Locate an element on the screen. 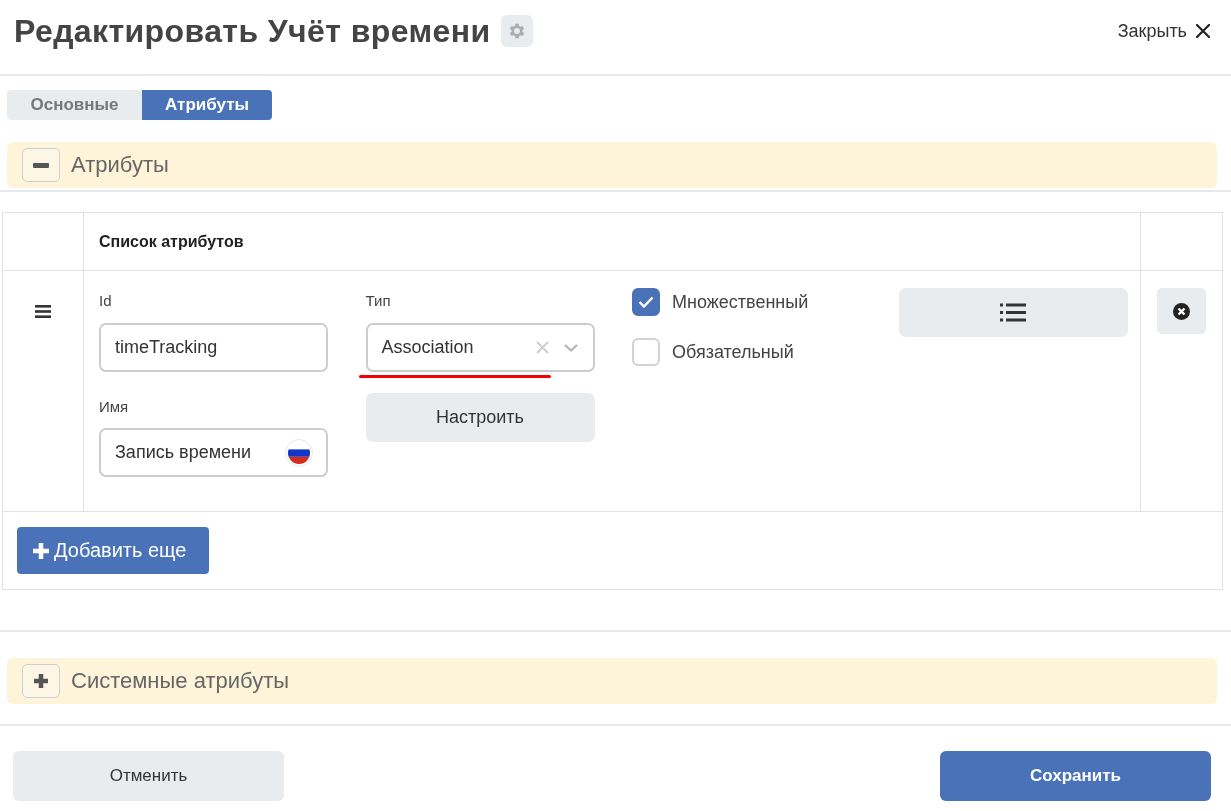  minus-icon is located at coordinates (41, 165).